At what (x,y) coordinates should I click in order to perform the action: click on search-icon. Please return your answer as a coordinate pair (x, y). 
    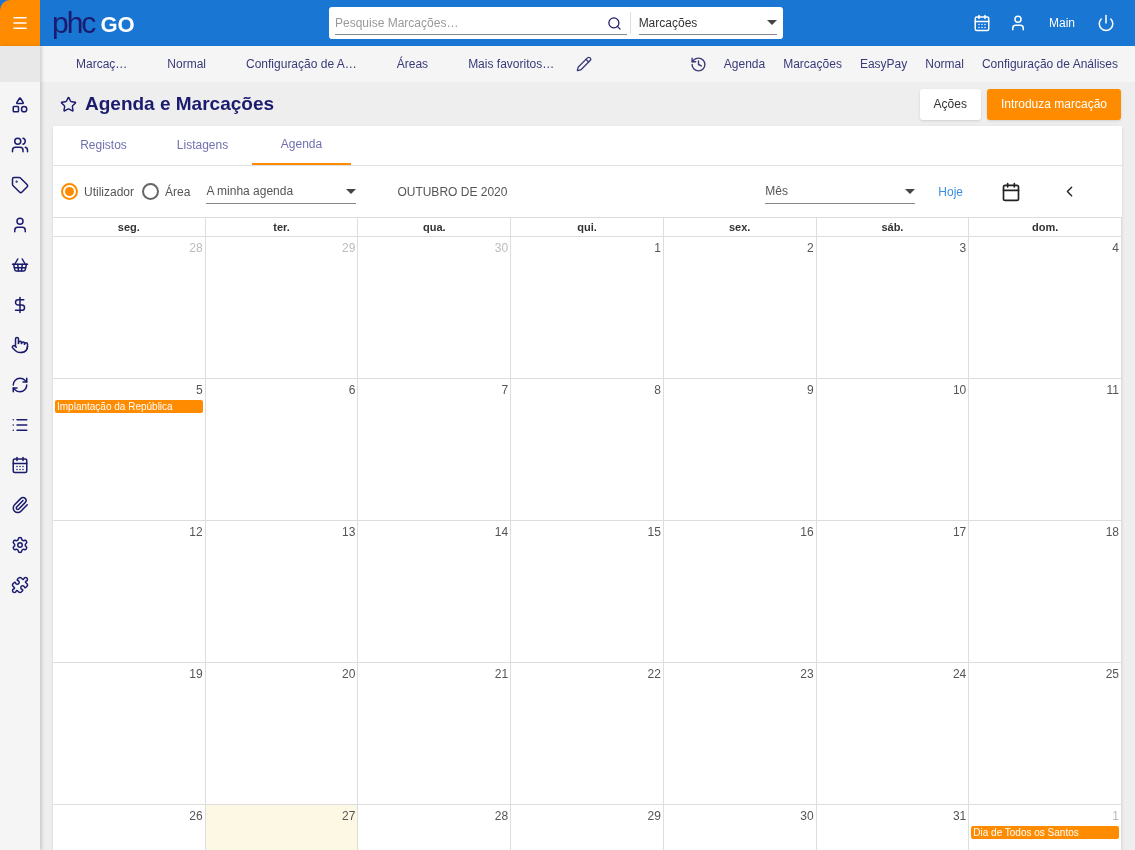
    Looking at the image, I should click on (614, 23).